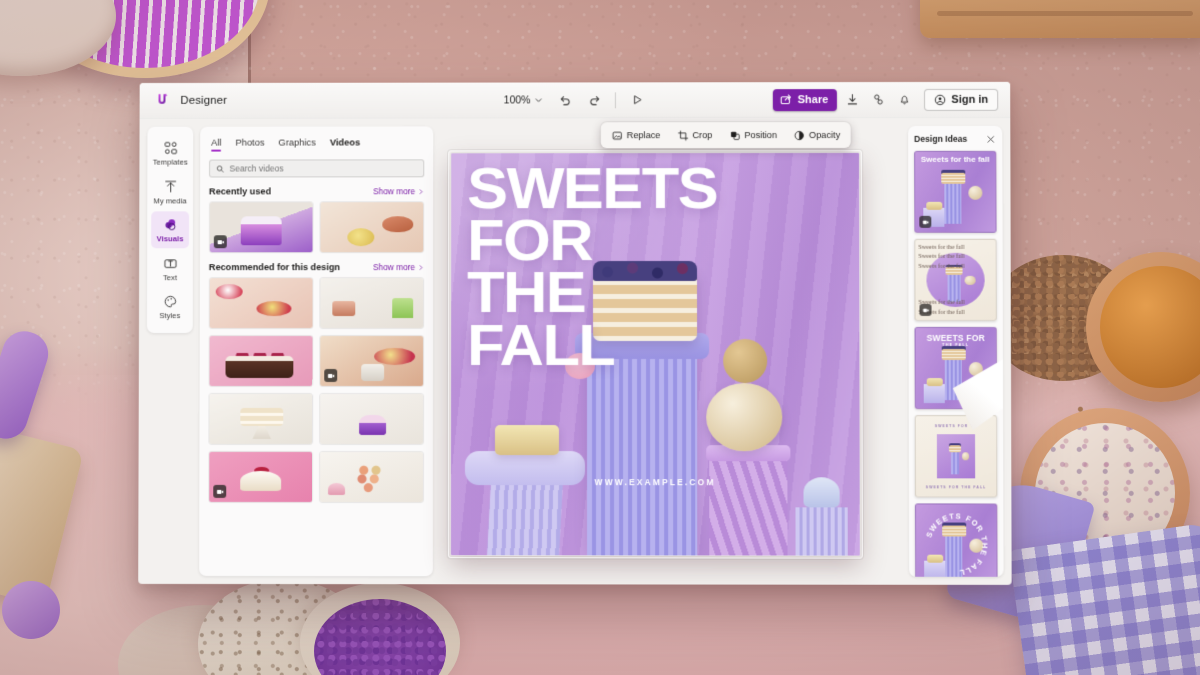 Image resolution: width=1200 pixels, height=675 pixels. What do you see at coordinates (761, 135) in the screenshot?
I see `position-label: Position` at bounding box center [761, 135].